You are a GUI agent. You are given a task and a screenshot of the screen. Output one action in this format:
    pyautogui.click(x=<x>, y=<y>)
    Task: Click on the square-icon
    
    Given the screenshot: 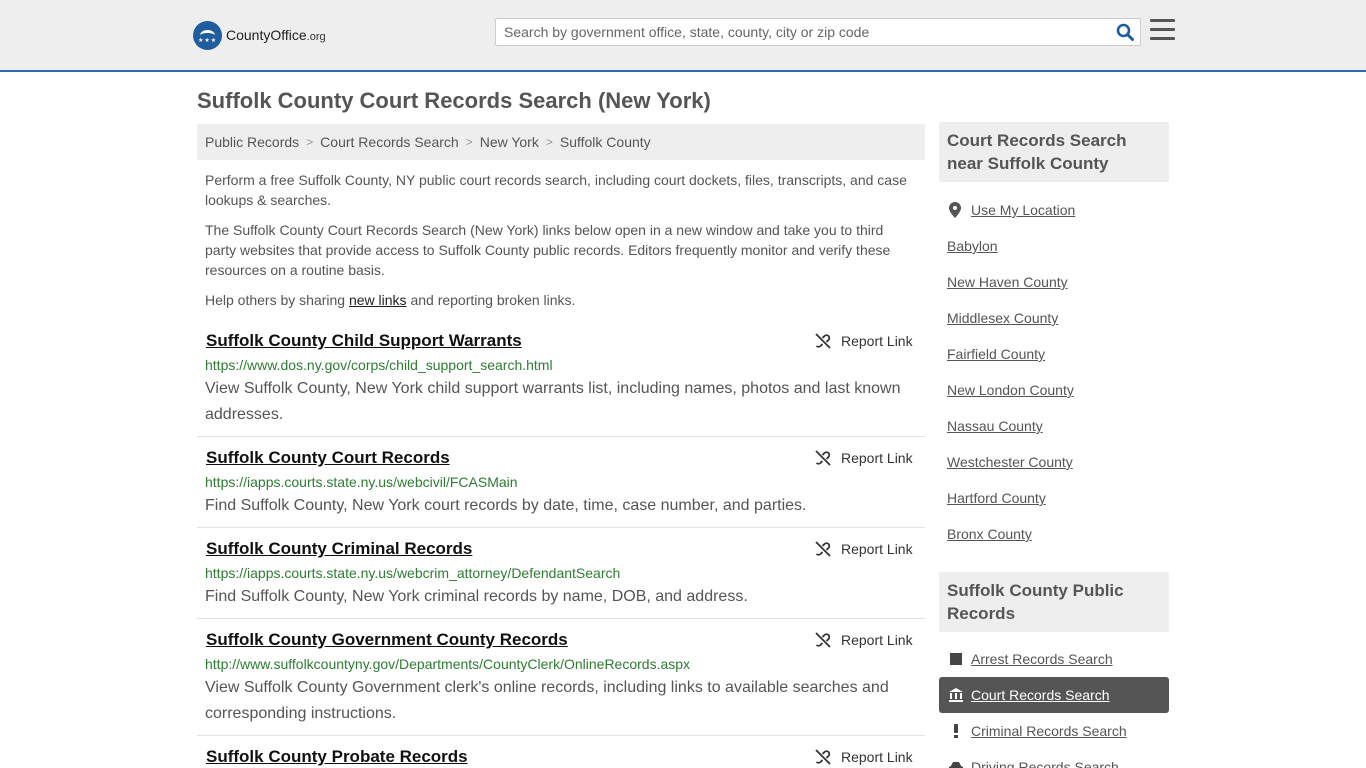 What is the action you would take?
    pyautogui.click(x=956, y=659)
    